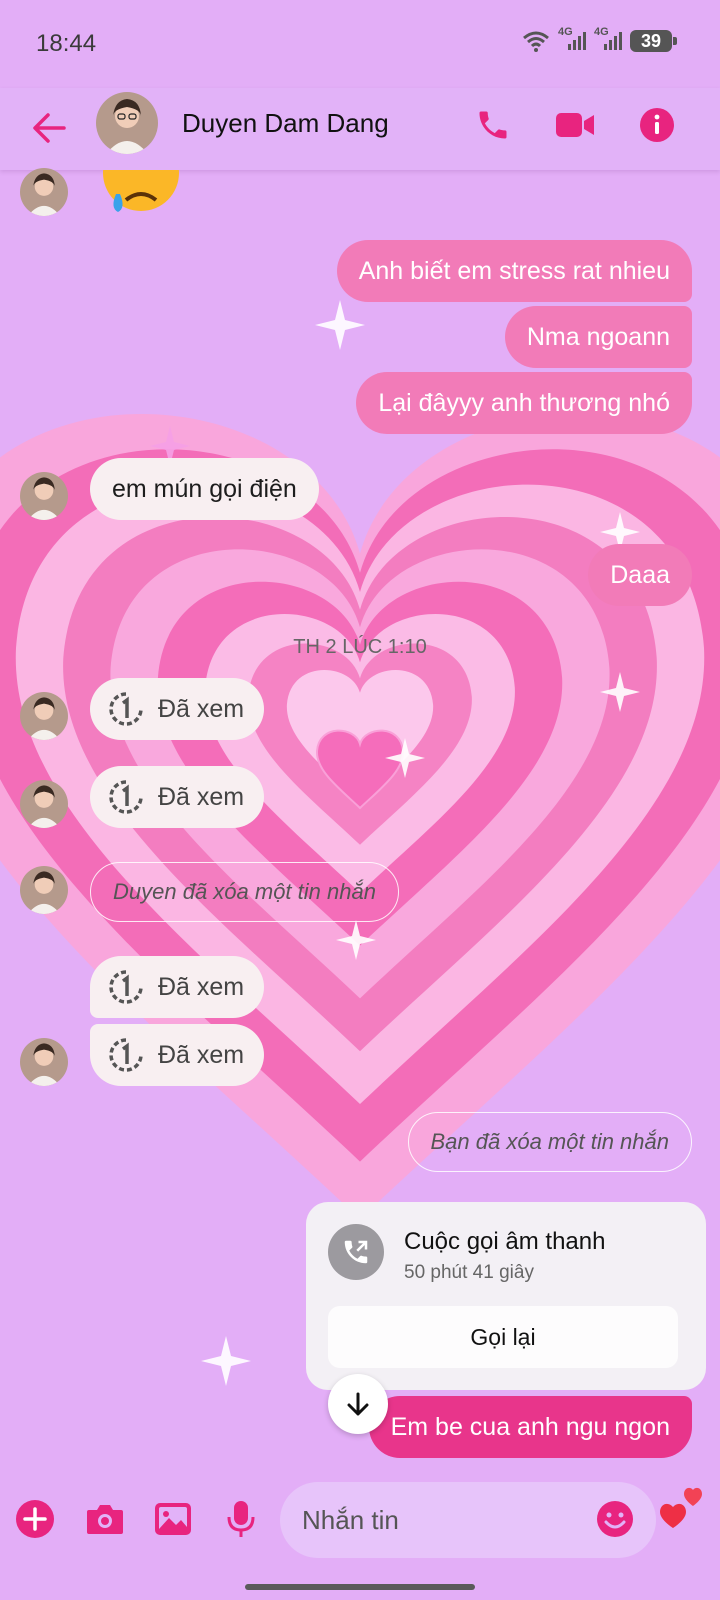 This screenshot has height=1600, width=720. I want to click on info-icon, so click(657, 125).